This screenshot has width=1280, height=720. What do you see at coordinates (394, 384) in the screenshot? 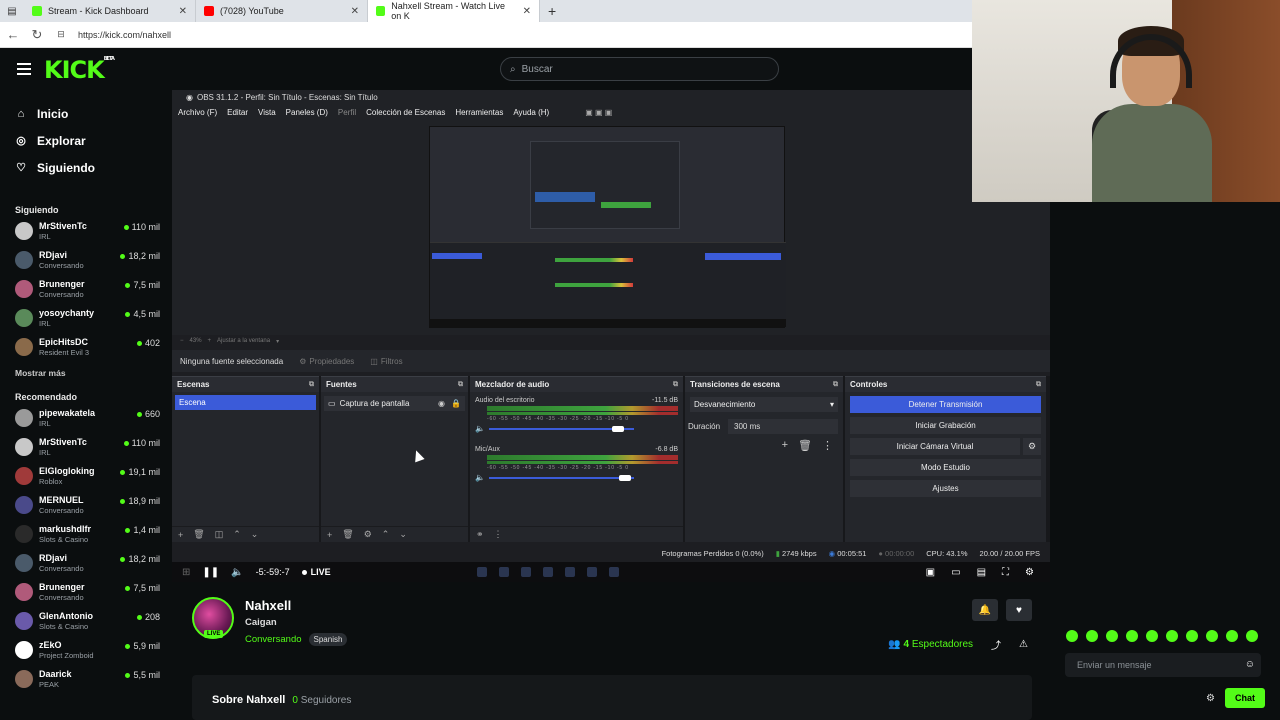
I see `dock-title: Fuentes ⧉` at bounding box center [394, 384].